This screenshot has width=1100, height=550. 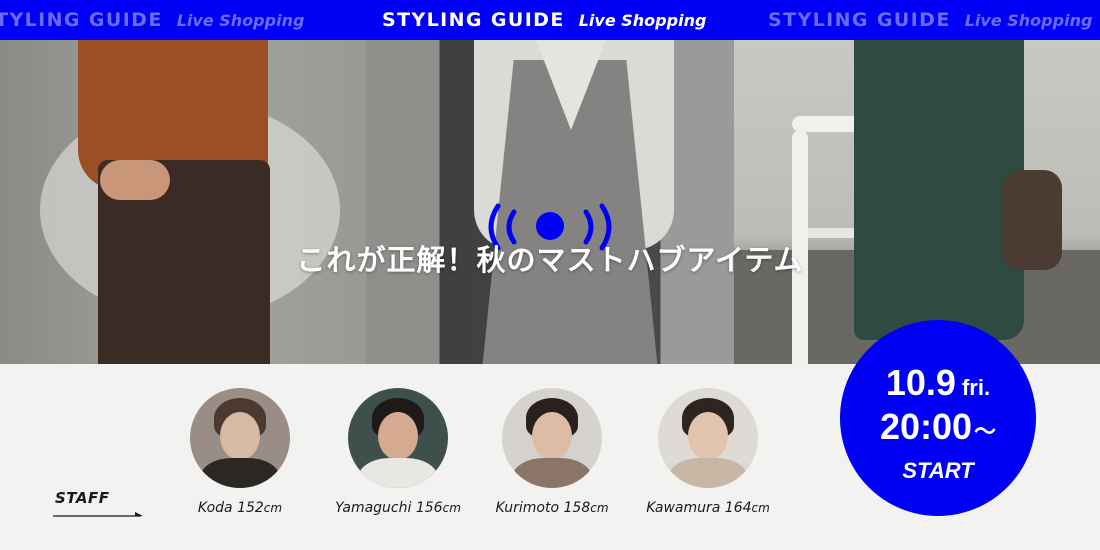 What do you see at coordinates (938, 470) in the screenshot?
I see `event-start-label: START` at bounding box center [938, 470].